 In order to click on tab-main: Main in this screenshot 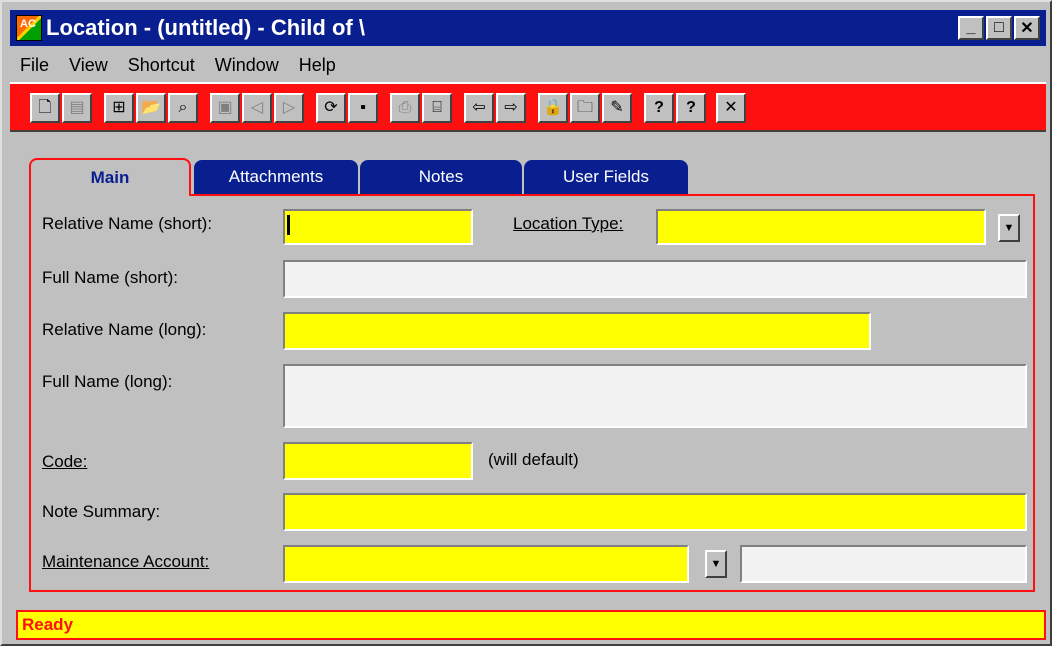, I will do `click(110, 177)`.